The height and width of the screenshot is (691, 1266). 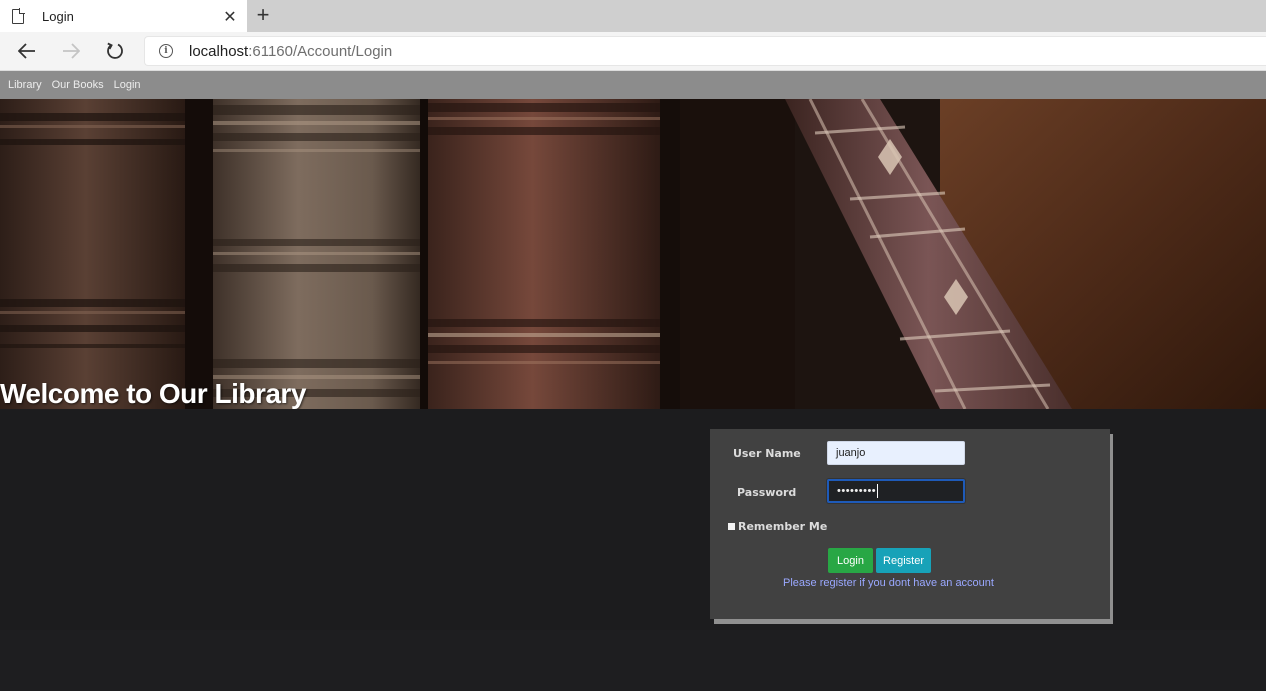 I want to click on page-icon, so click(x=18, y=16).